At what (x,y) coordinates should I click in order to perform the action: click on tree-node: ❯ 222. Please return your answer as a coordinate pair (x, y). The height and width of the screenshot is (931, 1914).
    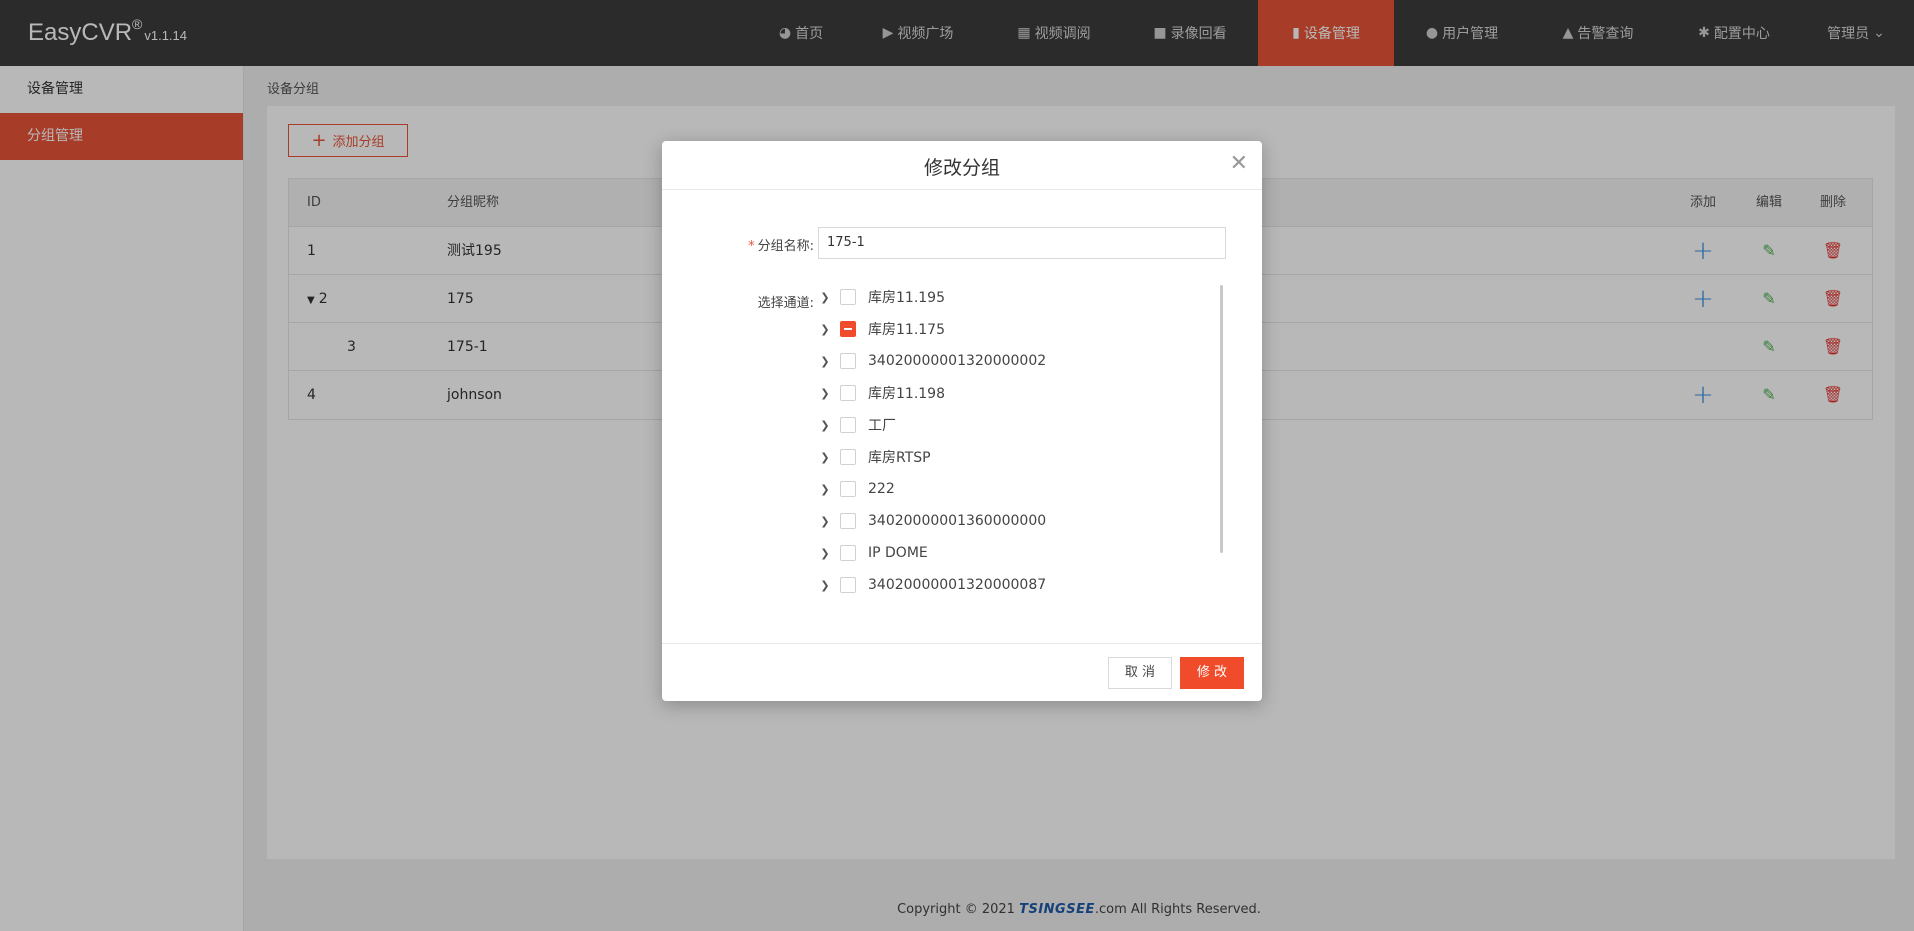
    Looking at the image, I should click on (856, 489).